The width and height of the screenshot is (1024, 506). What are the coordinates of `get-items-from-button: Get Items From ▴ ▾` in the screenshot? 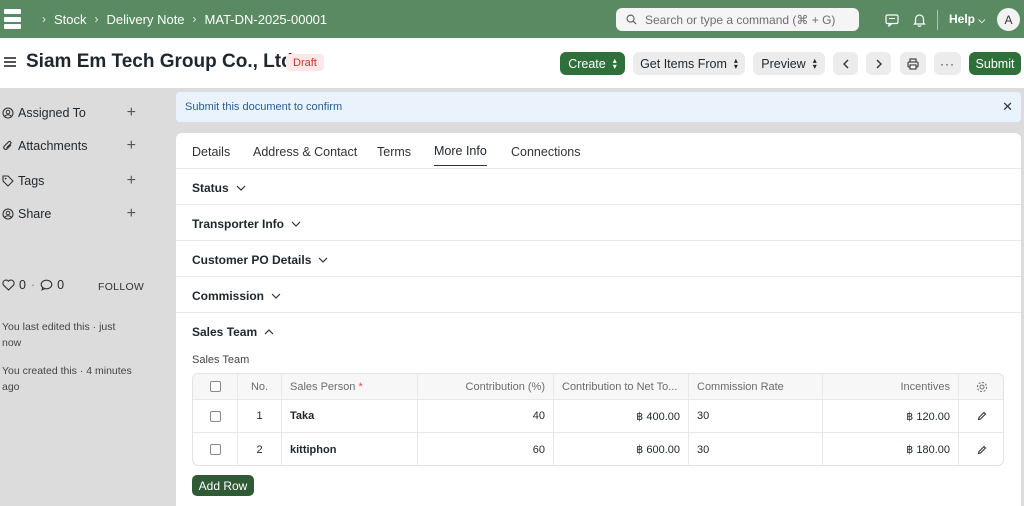 It's located at (689, 63).